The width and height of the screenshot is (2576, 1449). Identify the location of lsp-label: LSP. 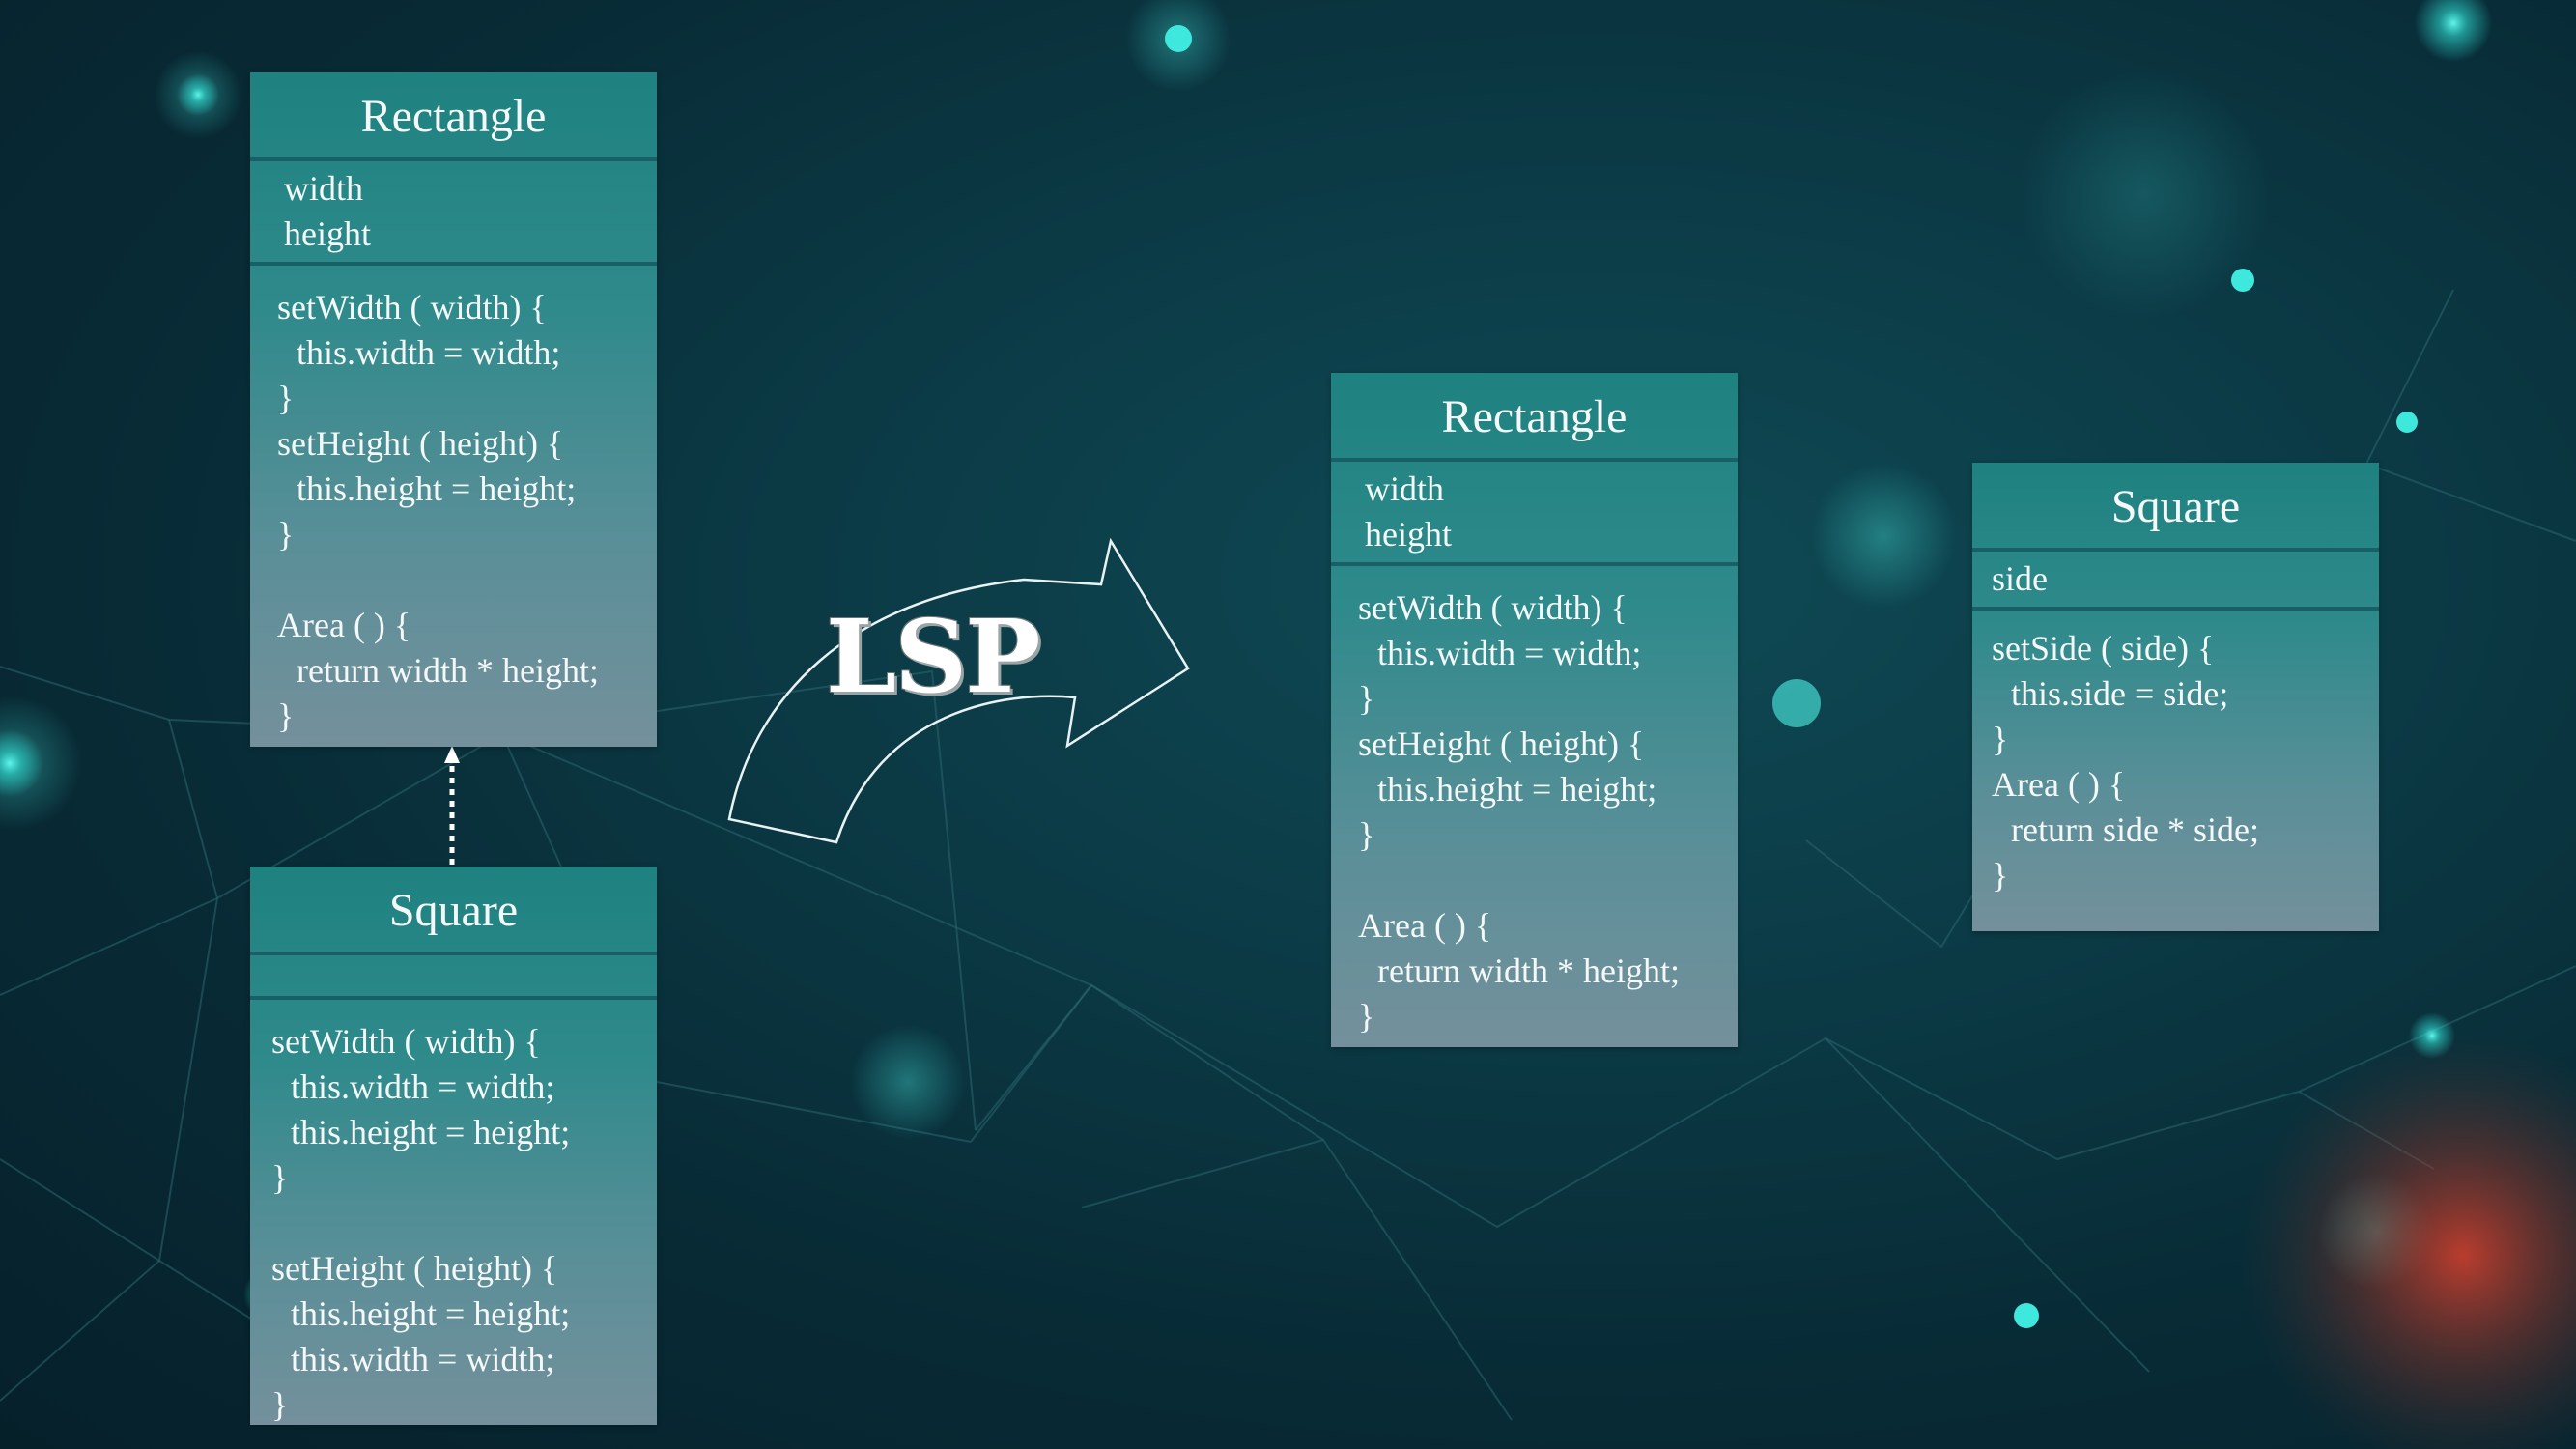
(933, 656).